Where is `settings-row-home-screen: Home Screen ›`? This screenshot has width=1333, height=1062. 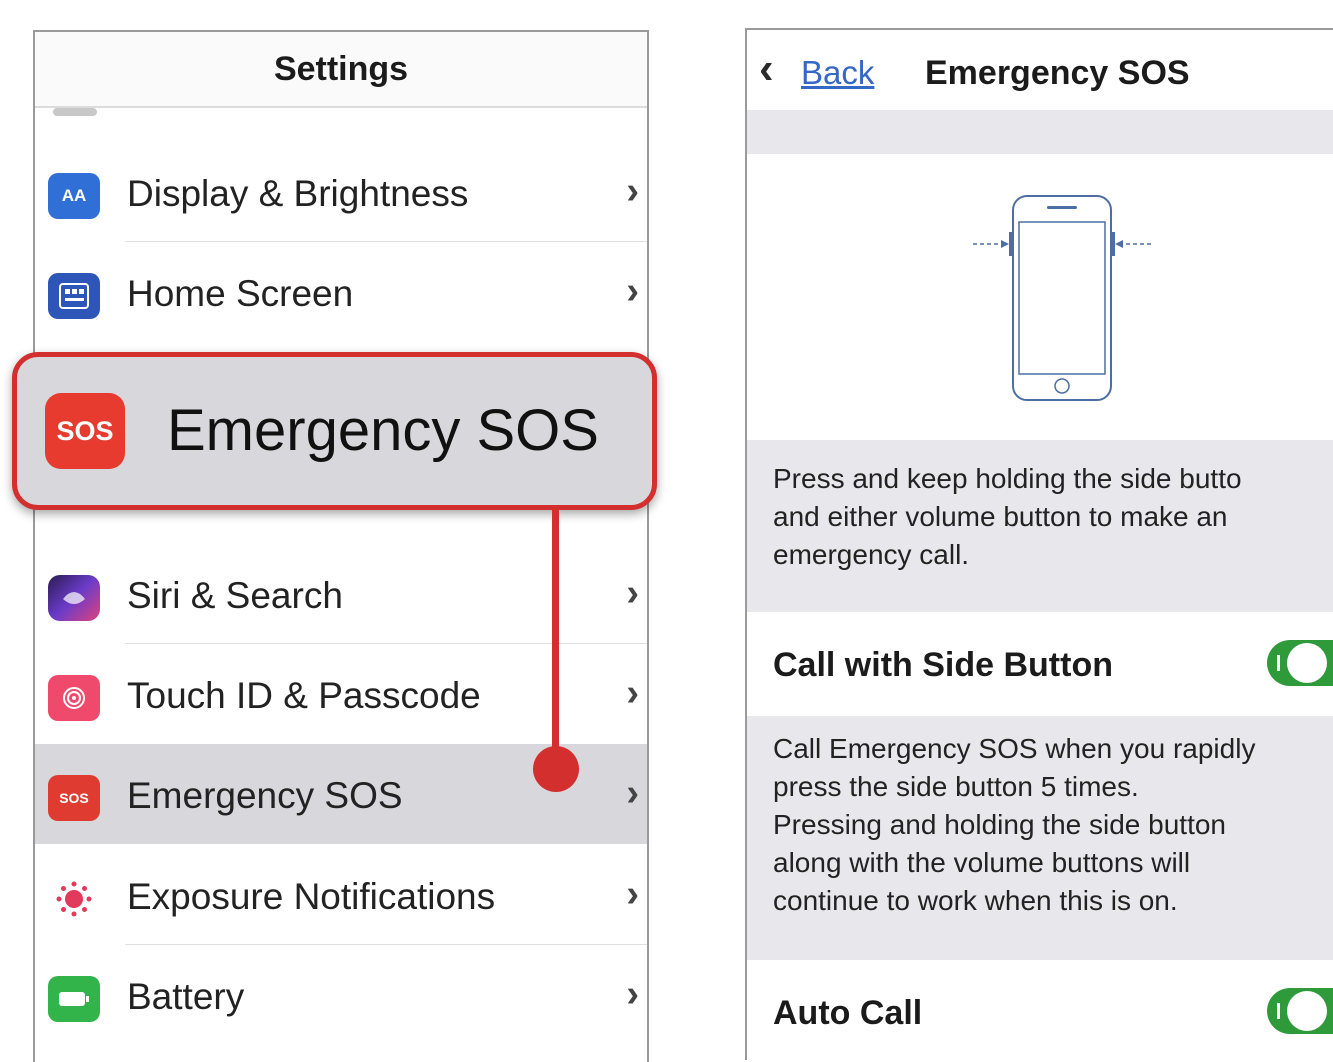
settings-row-home-screen: Home Screen › is located at coordinates (341, 292).